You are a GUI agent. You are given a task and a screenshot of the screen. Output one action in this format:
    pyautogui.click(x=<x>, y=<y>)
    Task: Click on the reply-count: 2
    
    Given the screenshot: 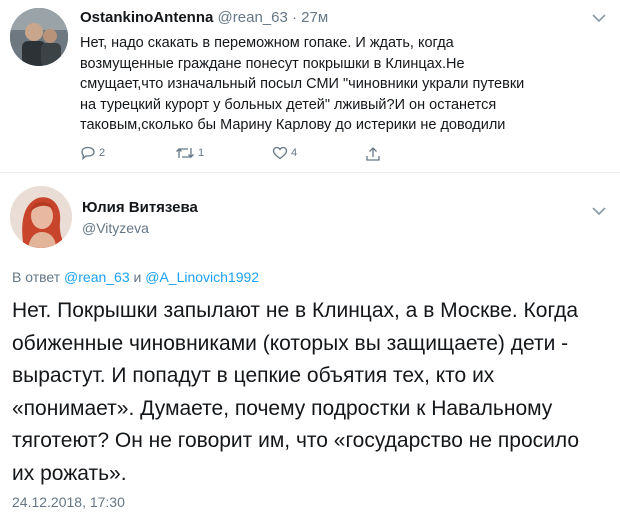 What is the action you would take?
    pyautogui.click(x=102, y=153)
    